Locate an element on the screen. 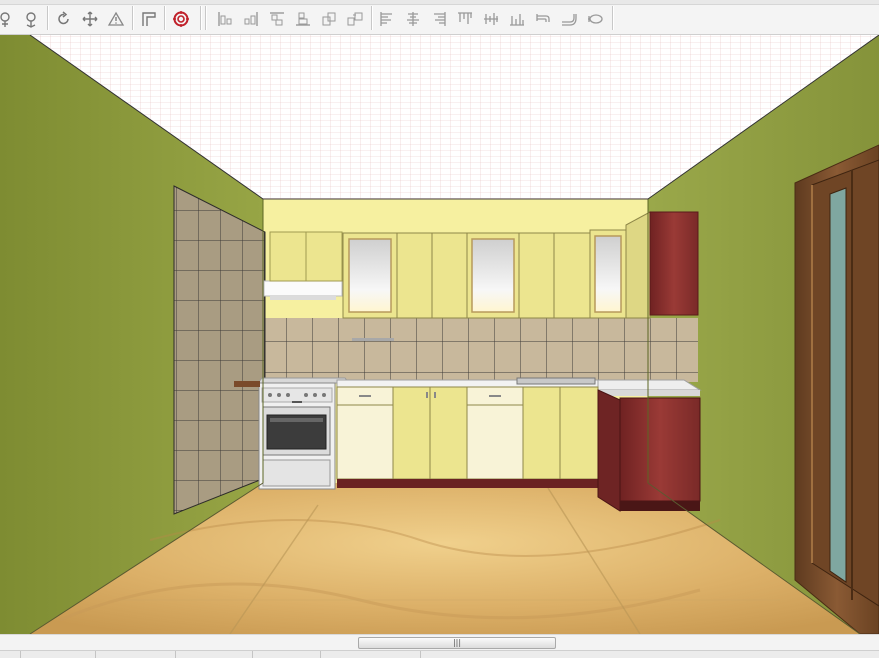 The height and width of the screenshot is (658, 879). distribute-bottom-icon is located at coordinates (517, 19).